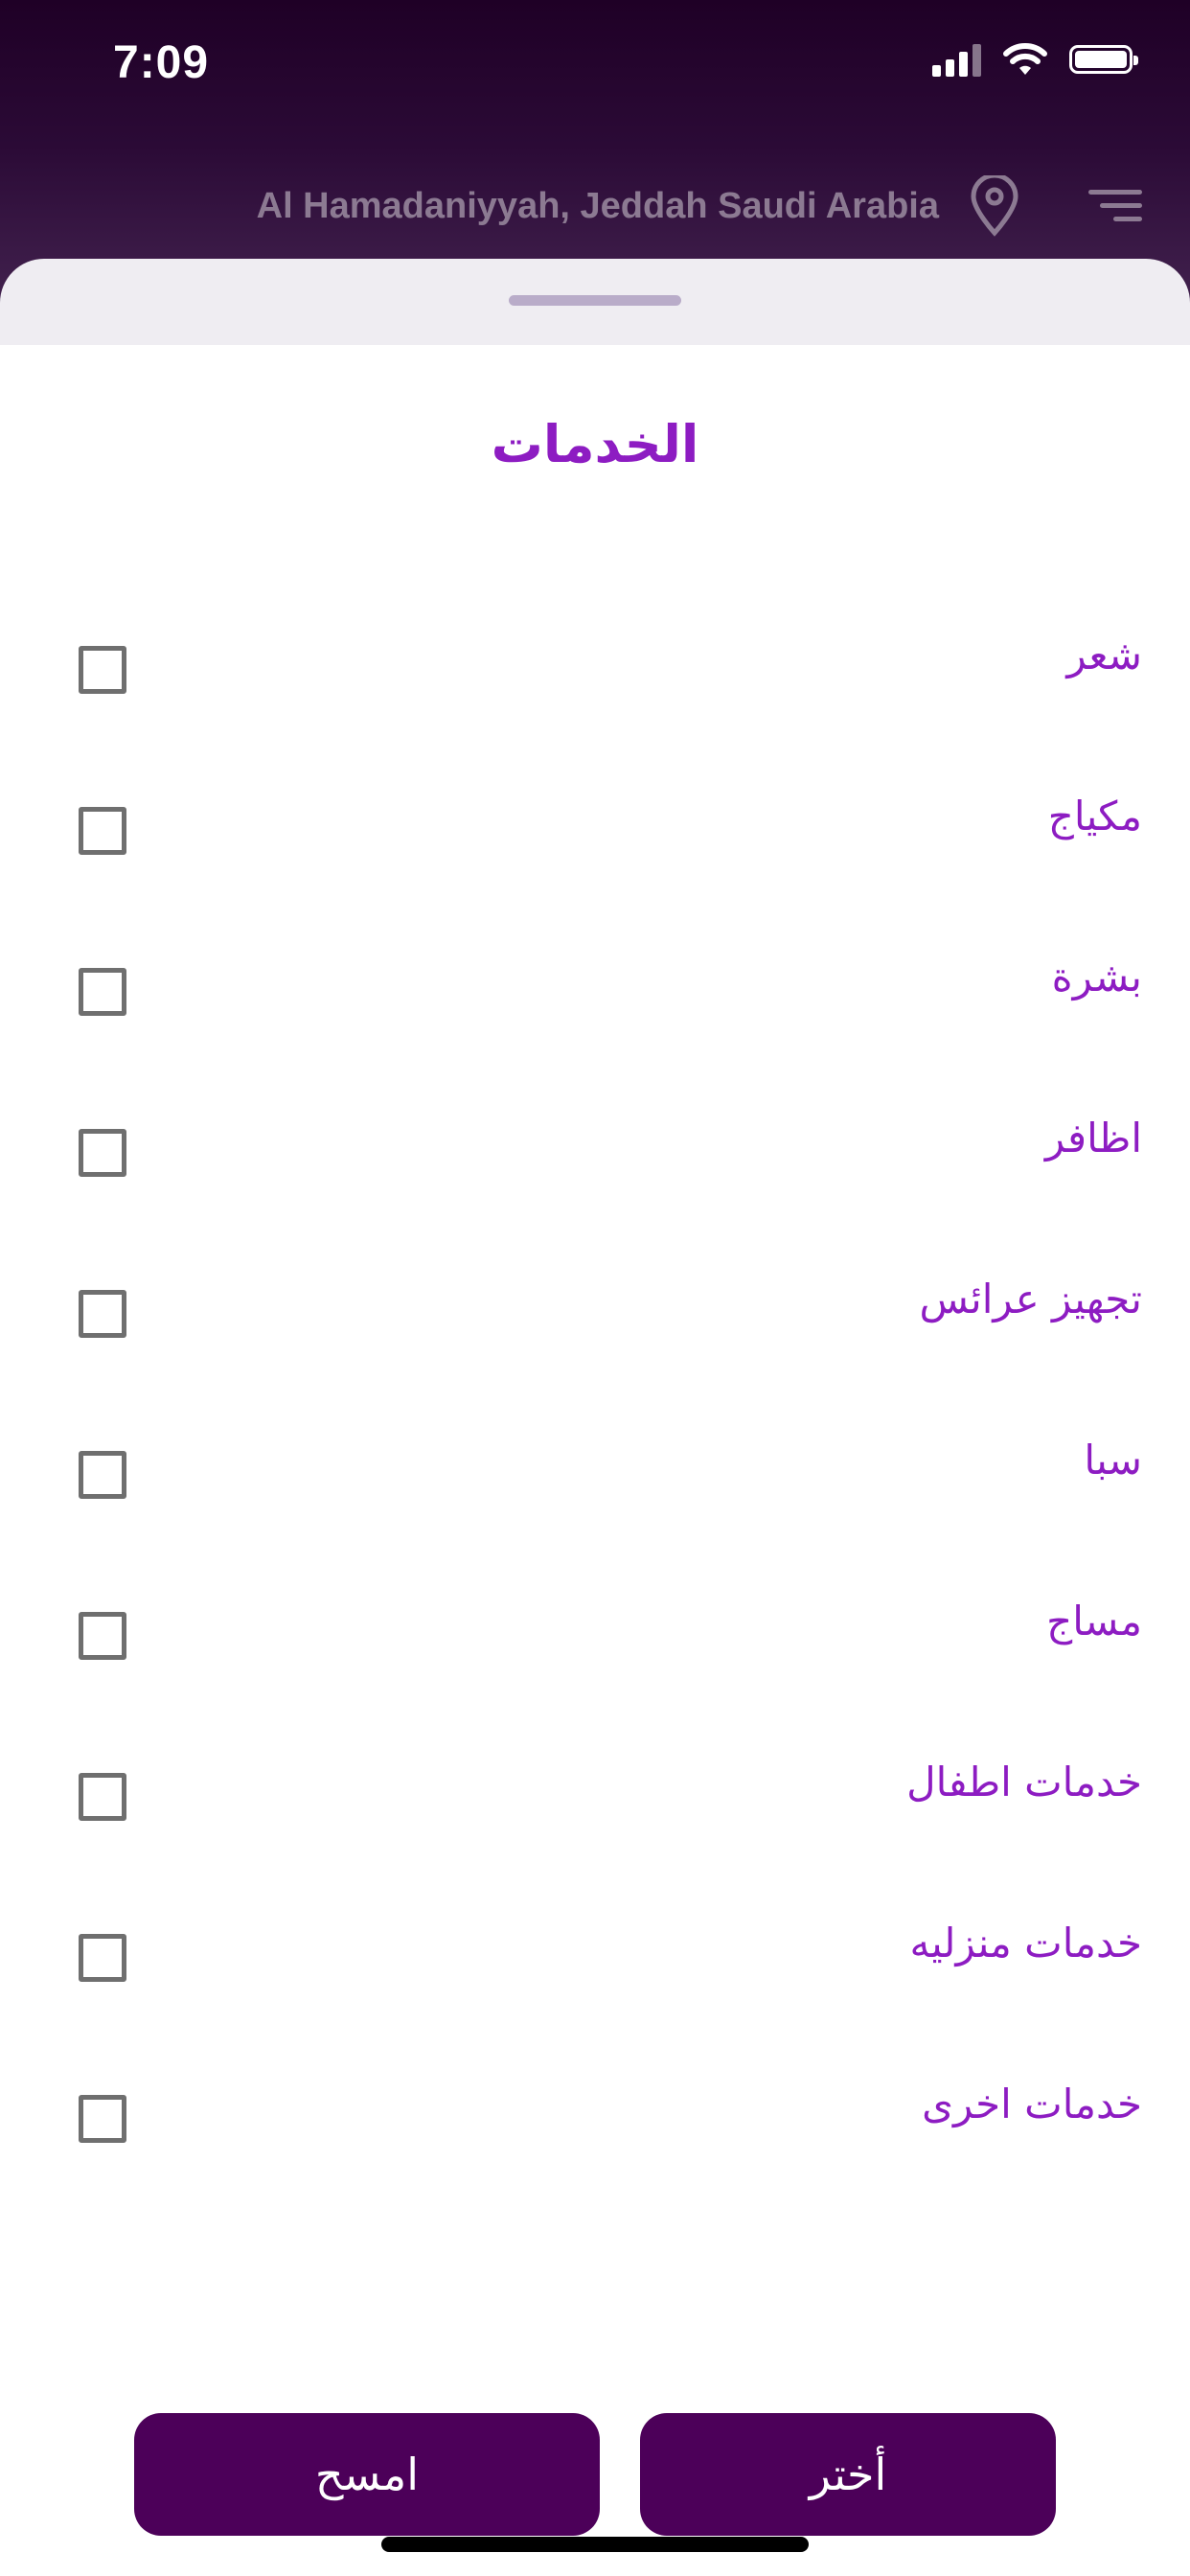  I want to click on service-option: خدمات اخرى, so click(595, 2118).